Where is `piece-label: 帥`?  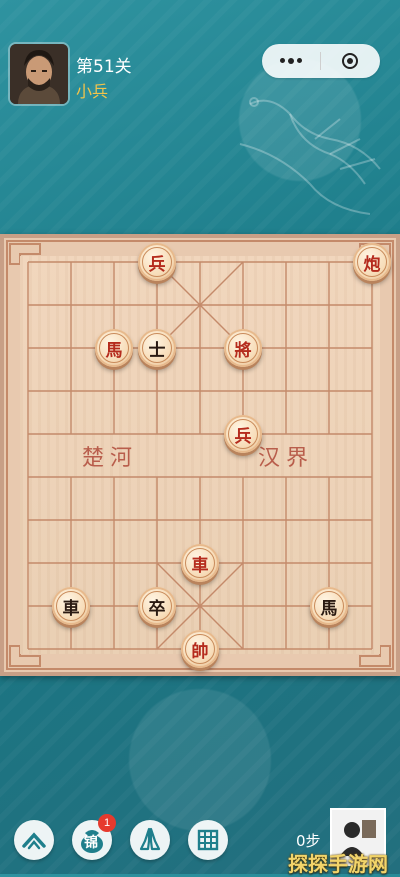
piece-label: 帥 is located at coordinates (200, 649).